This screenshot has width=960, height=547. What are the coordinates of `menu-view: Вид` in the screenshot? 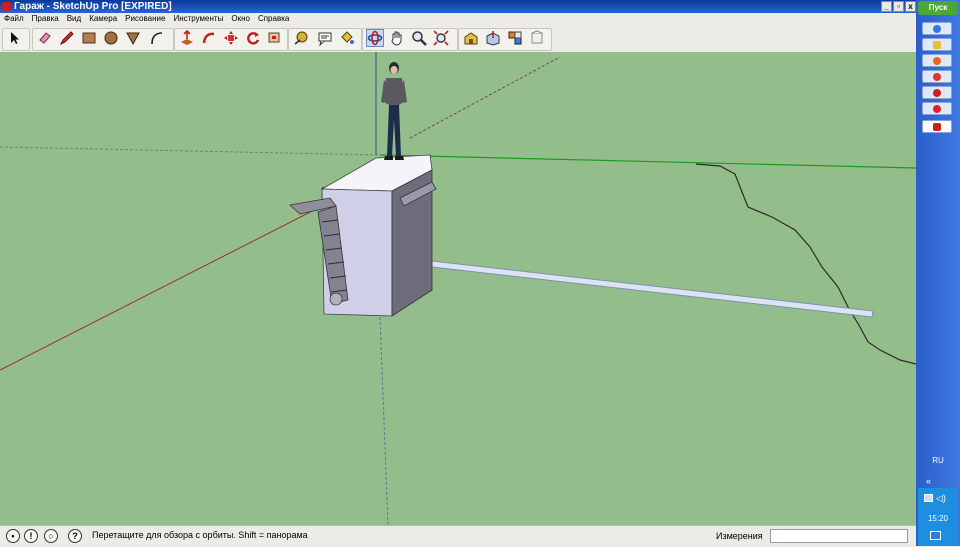 It's located at (74, 19).